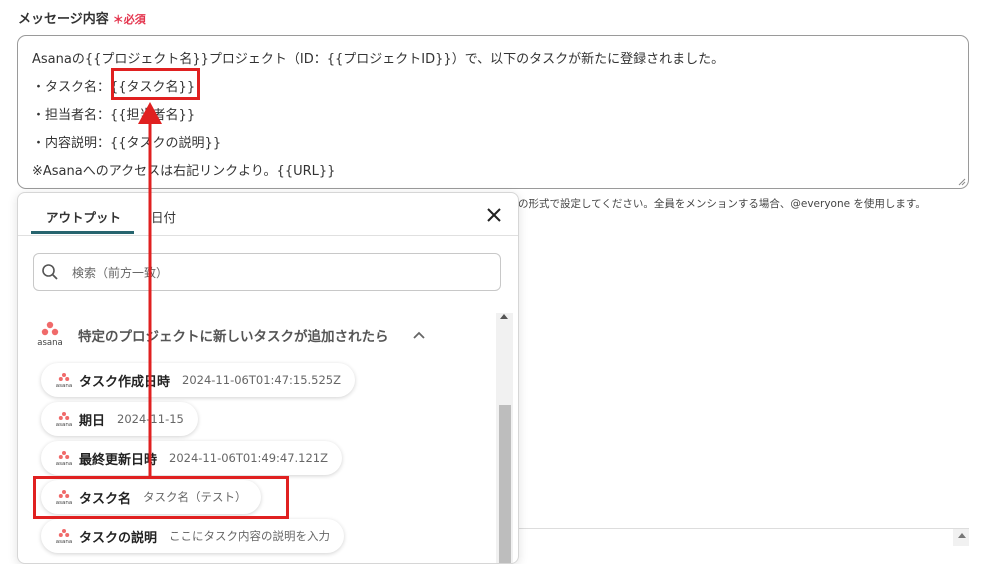 Image resolution: width=991 pixels, height=564 pixels. I want to click on chevron-up-icon, so click(419, 335).